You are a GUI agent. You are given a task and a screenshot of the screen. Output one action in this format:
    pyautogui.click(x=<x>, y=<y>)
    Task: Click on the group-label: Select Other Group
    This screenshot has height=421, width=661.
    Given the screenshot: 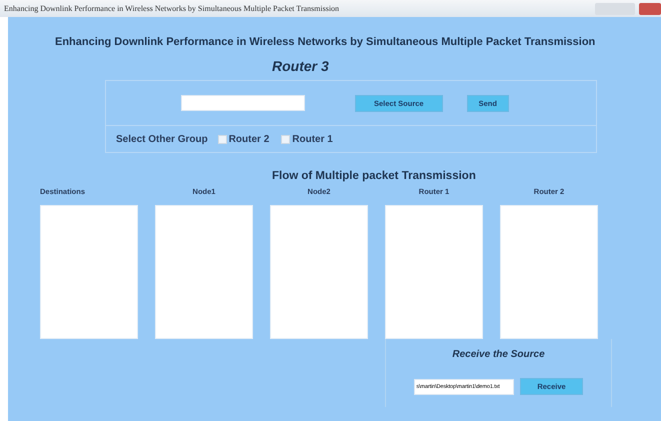 What is the action you would take?
    pyautogui.click(x=162, y=139)
    